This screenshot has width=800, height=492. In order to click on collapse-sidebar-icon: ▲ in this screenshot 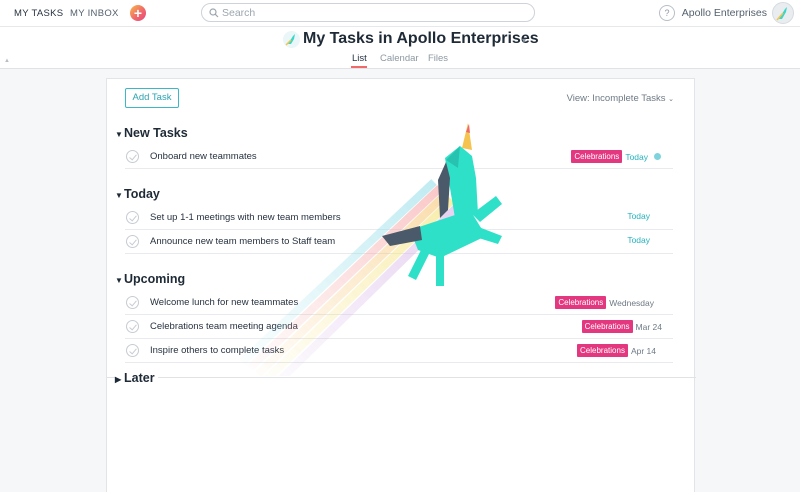, I will do `click(7, 61)`.